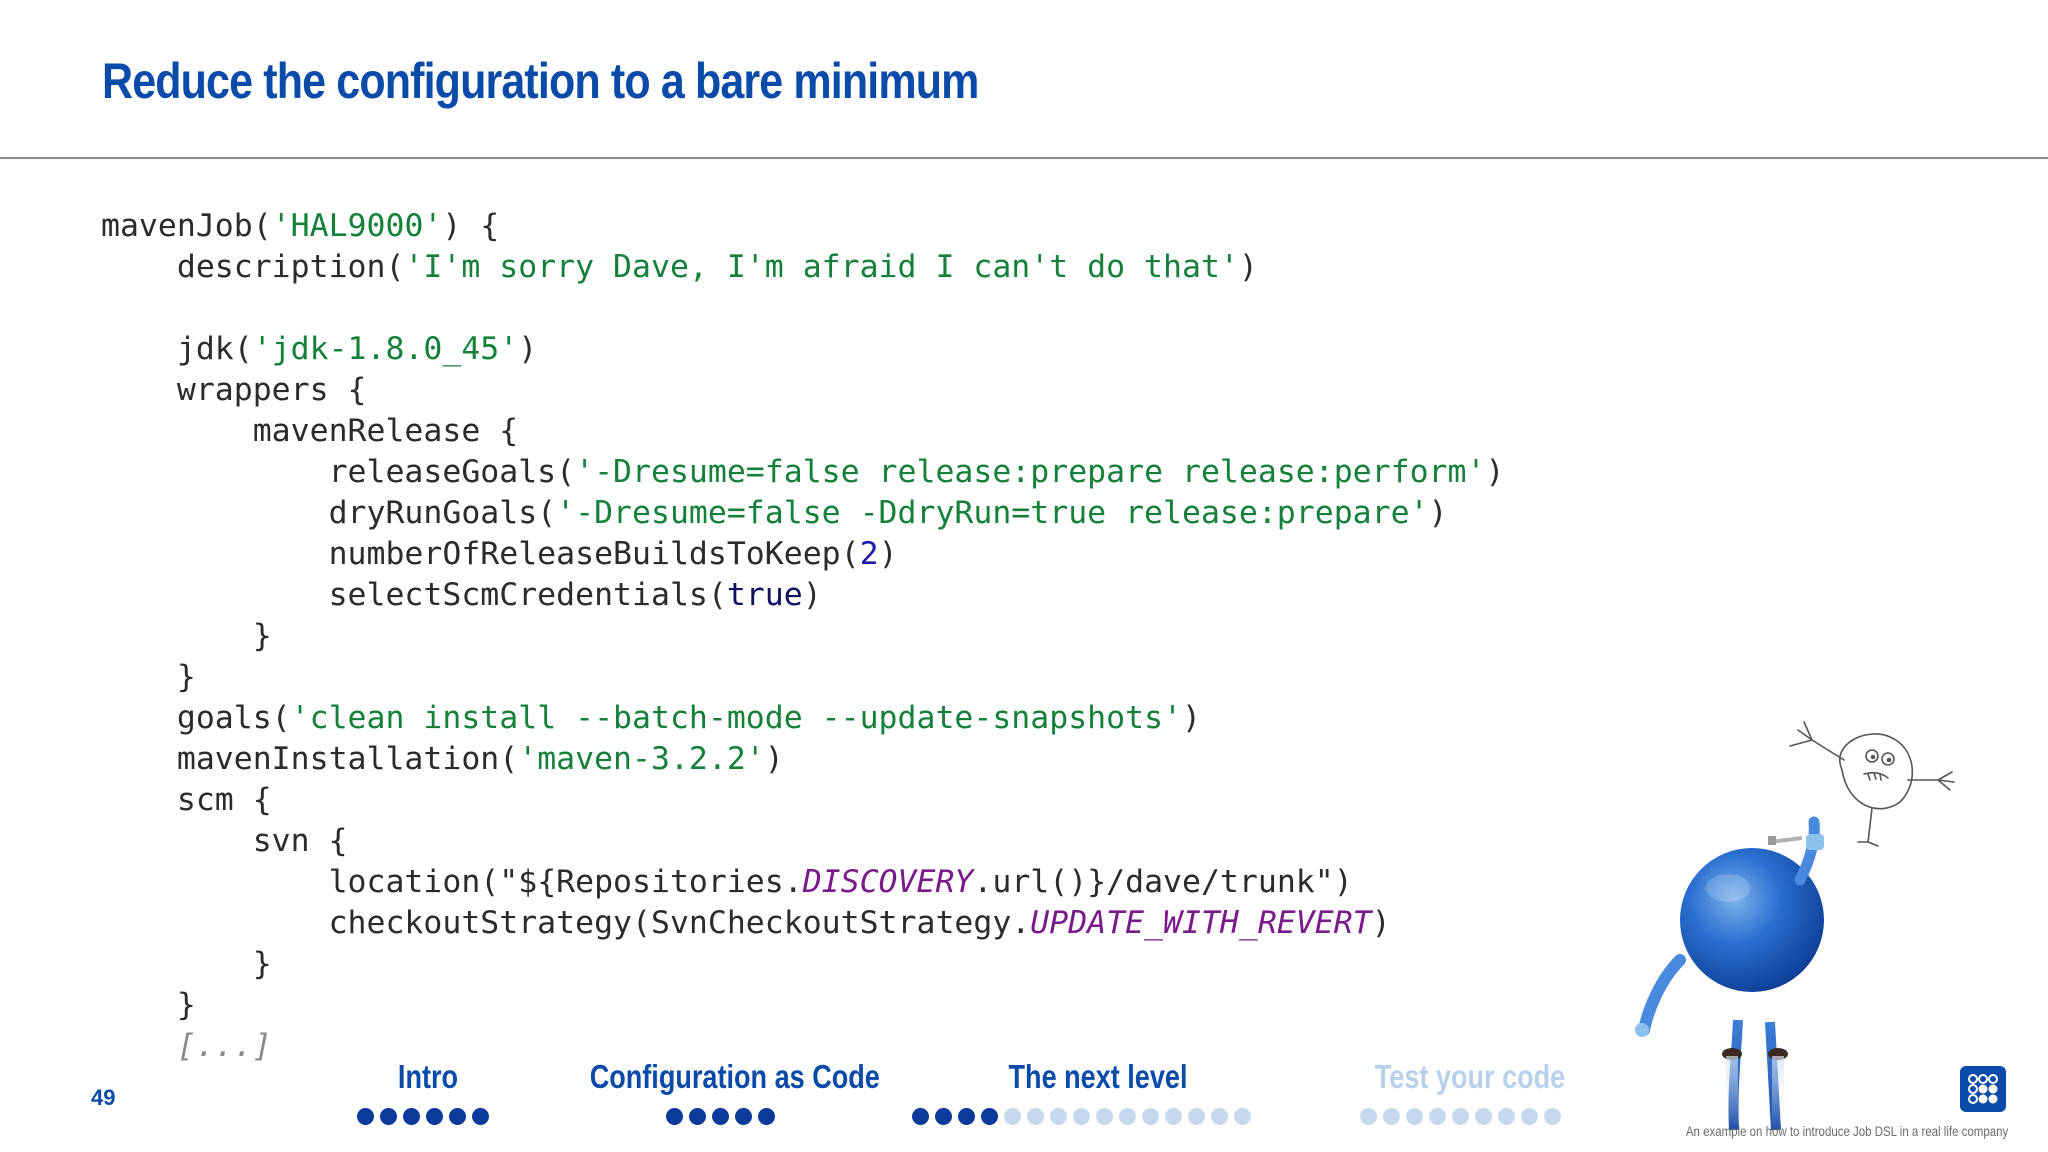  I want to click on page-number: 49, so click(103, 1097).